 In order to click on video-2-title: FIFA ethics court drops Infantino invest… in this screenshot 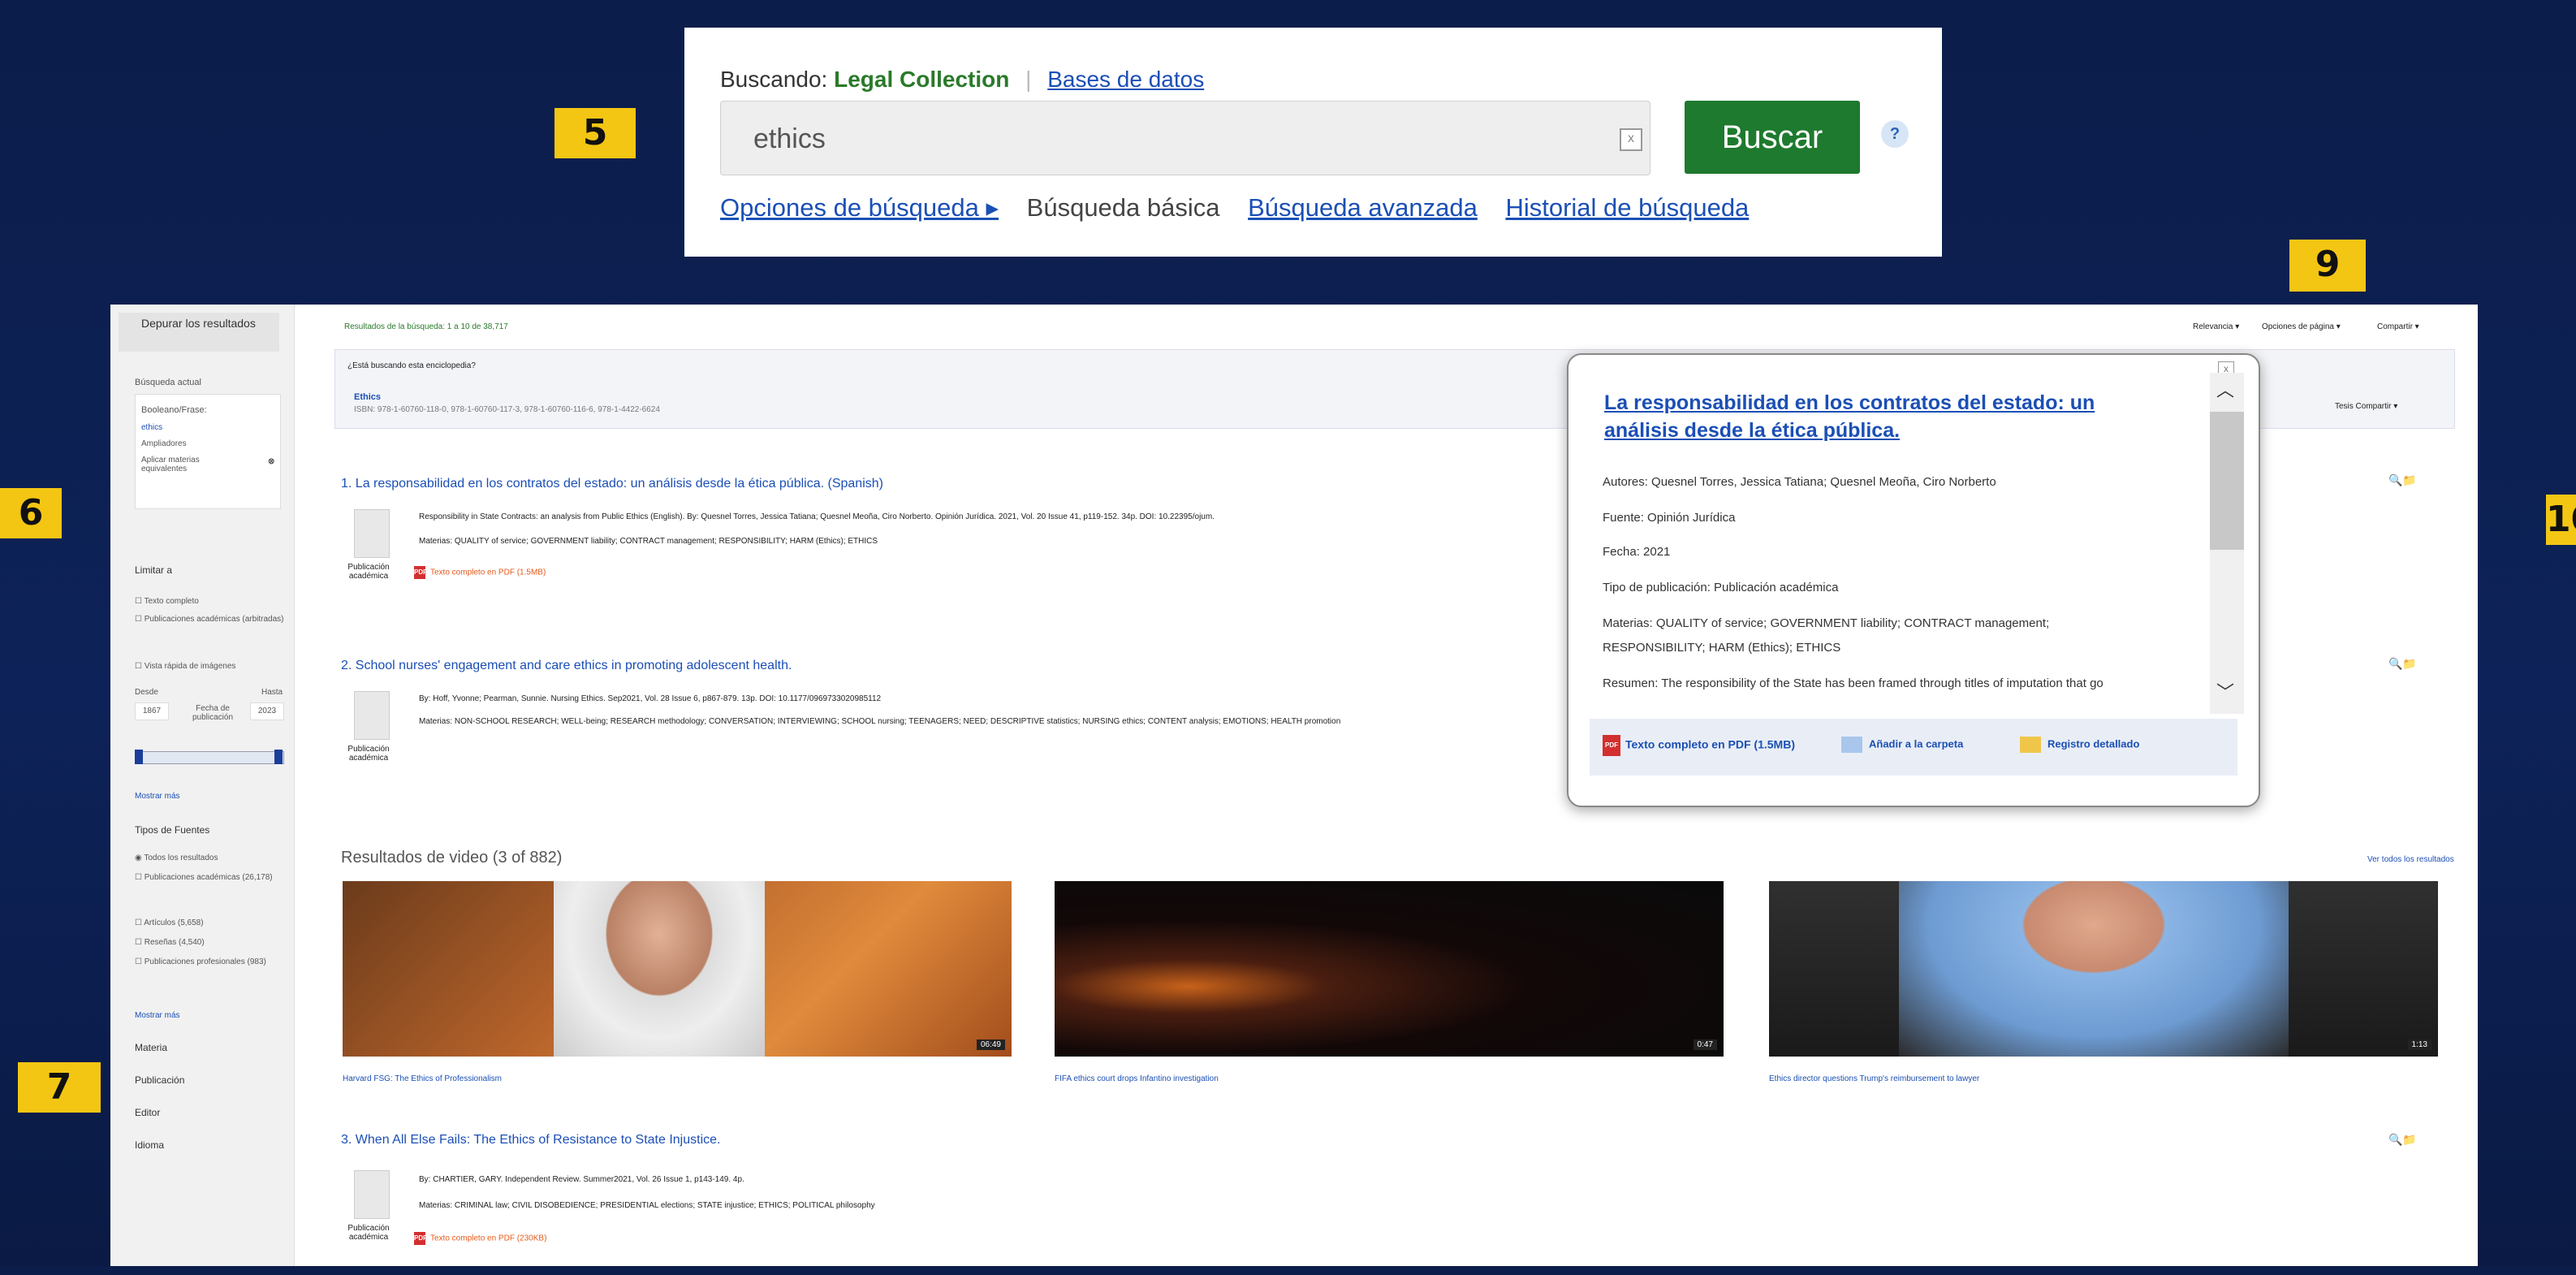, I will do `click(1137, 1078)`.